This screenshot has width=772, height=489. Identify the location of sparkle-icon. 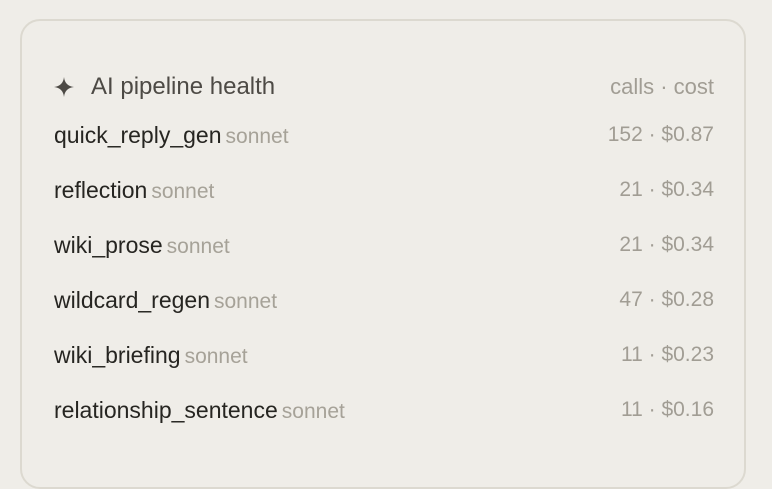
(64, 87).